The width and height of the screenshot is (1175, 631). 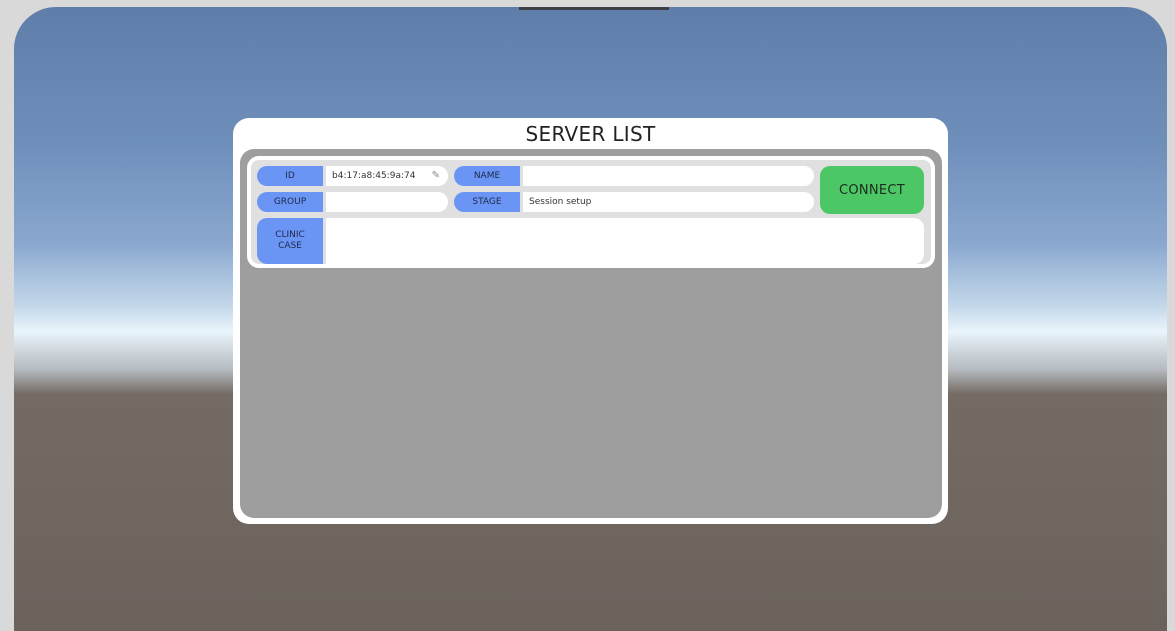 What do you see at coordinates (290, 176) in the screenshot?
I see `id-label: ID` at bounding box center [290, 176].